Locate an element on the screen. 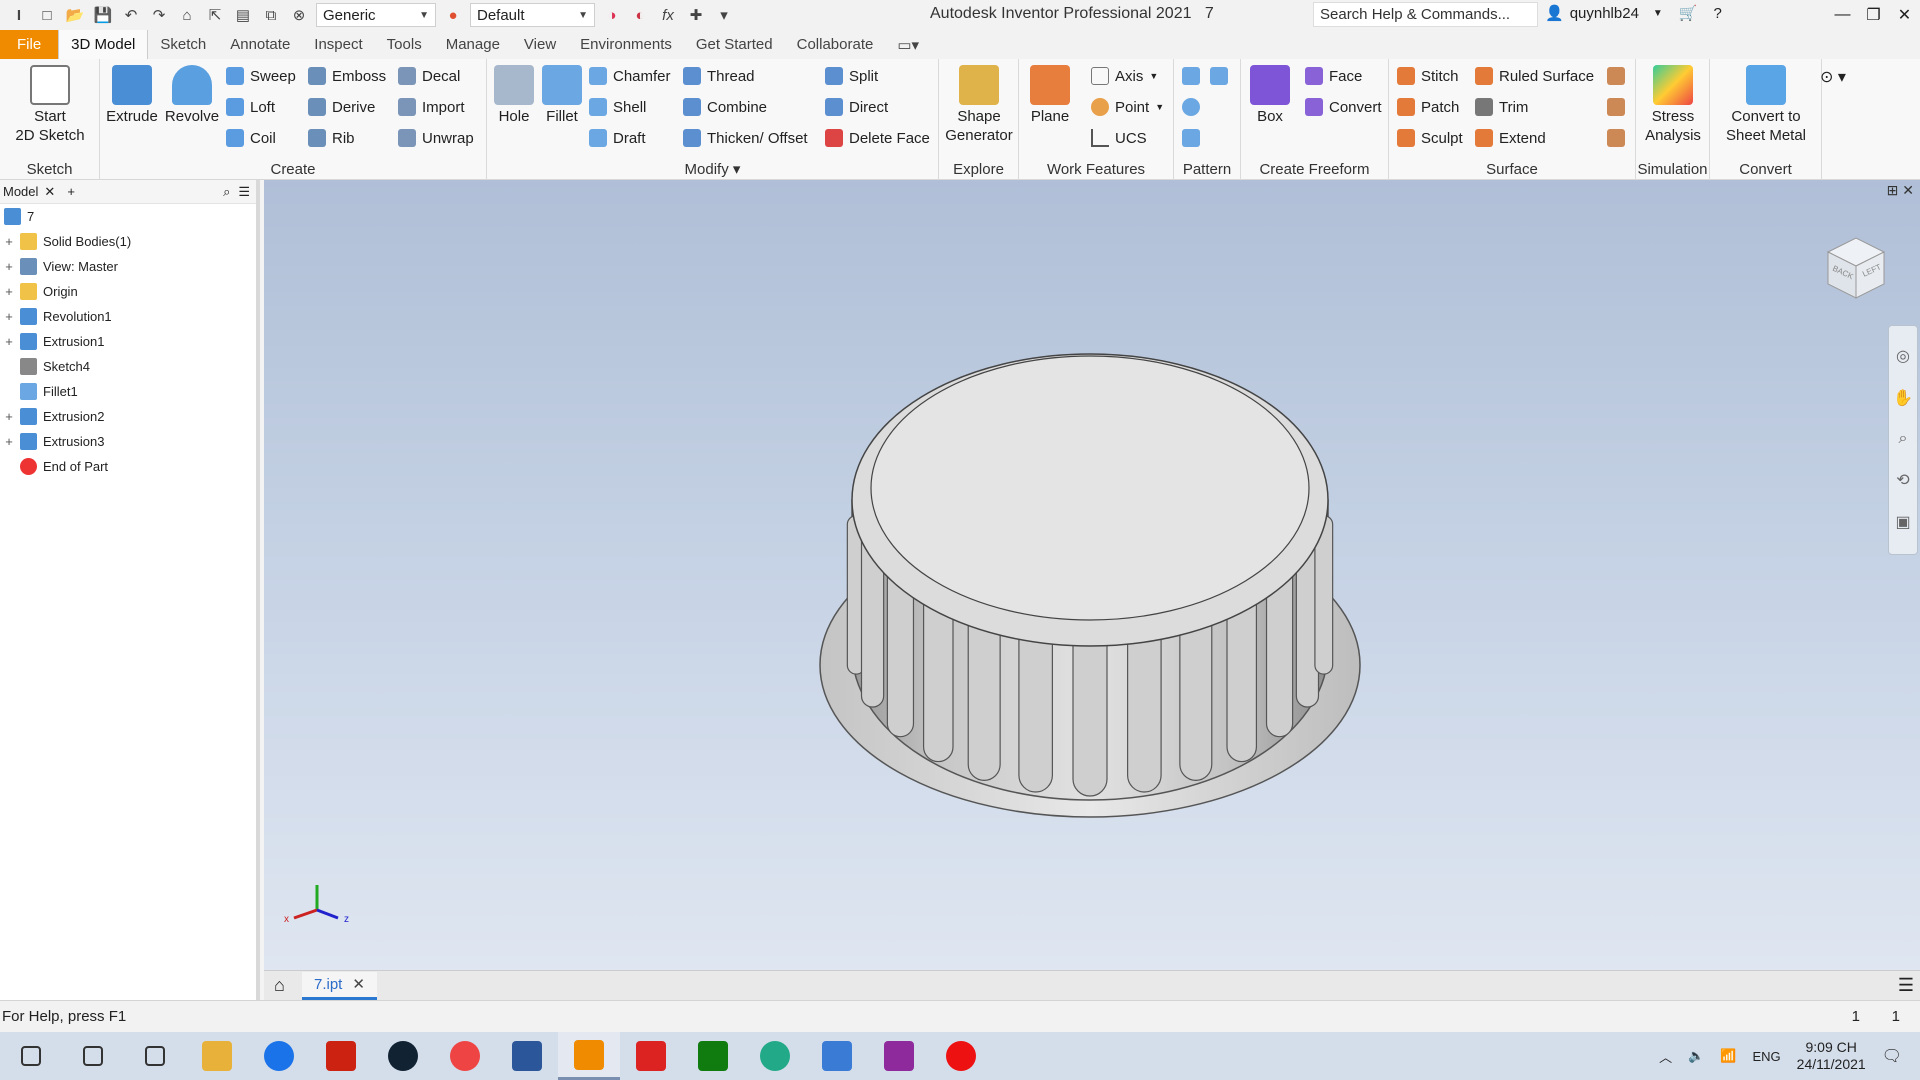  modify-panel-label: Modify ▾ is located at coordinates (712, 169).